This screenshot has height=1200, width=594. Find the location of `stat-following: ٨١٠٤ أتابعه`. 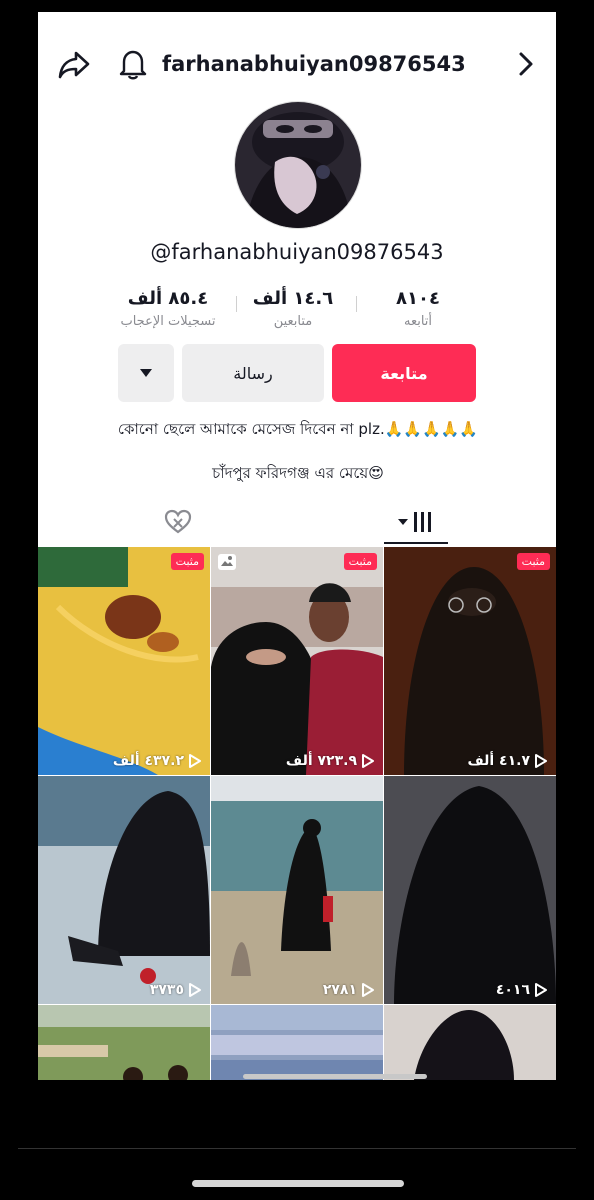

stat-following: ٨١٠٤ أتابعه is located at coordinates (418, 309).